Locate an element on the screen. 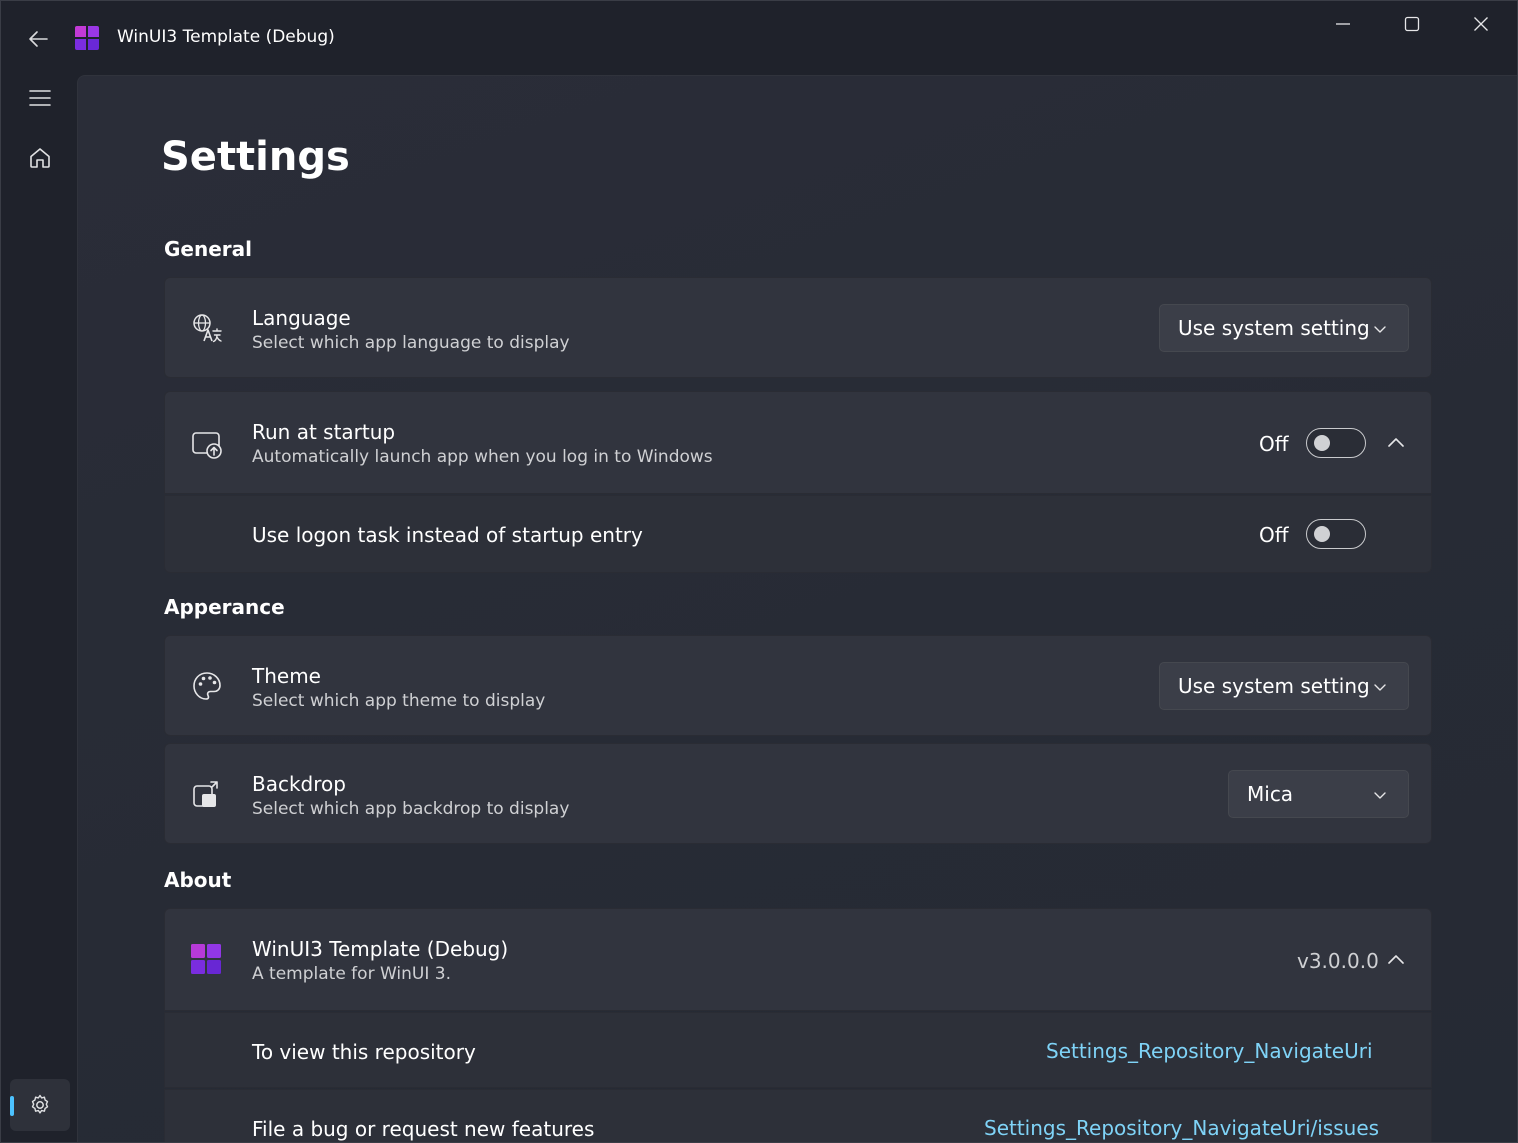  about-app-title: WinUI3 Template (Debug) is located at coordinates (380, 949).